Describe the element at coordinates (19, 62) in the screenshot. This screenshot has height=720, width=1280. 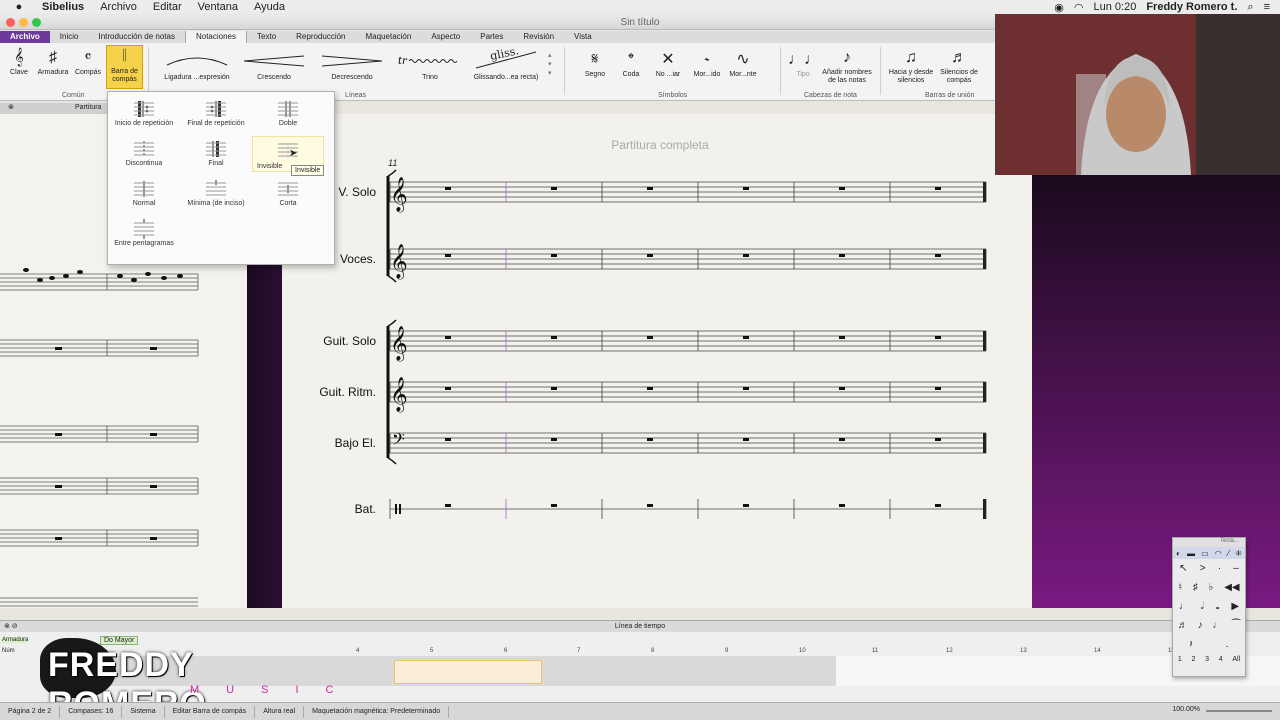
I see `clef-button: 𝄞 Clave` at that location.